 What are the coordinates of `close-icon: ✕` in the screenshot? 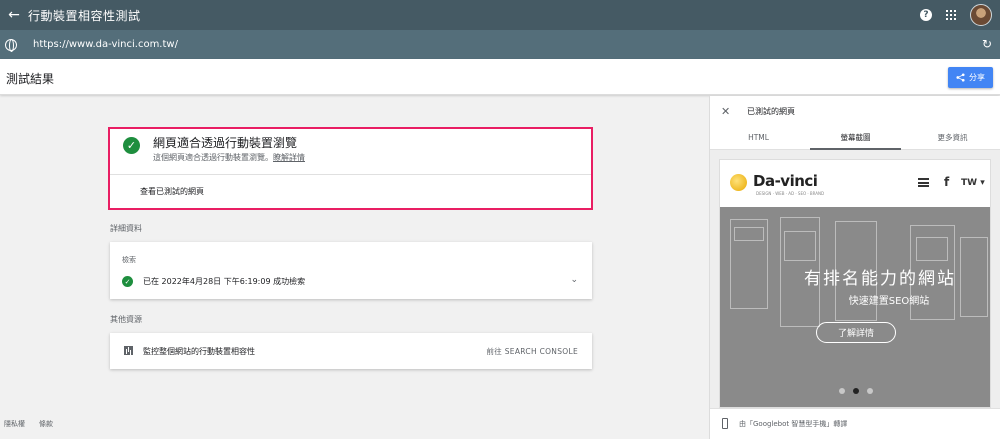 It's located at (725, 111).